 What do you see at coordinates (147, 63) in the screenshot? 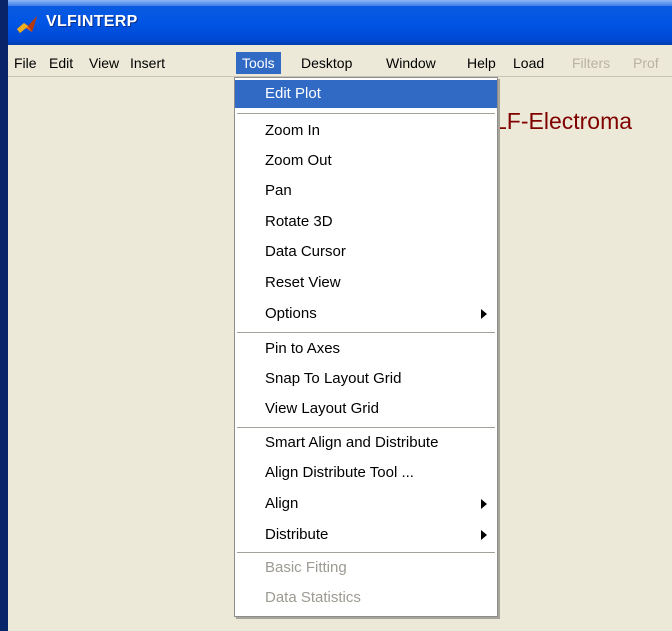
I see `menu-insert: Insert` at bounding box center [147, 63].